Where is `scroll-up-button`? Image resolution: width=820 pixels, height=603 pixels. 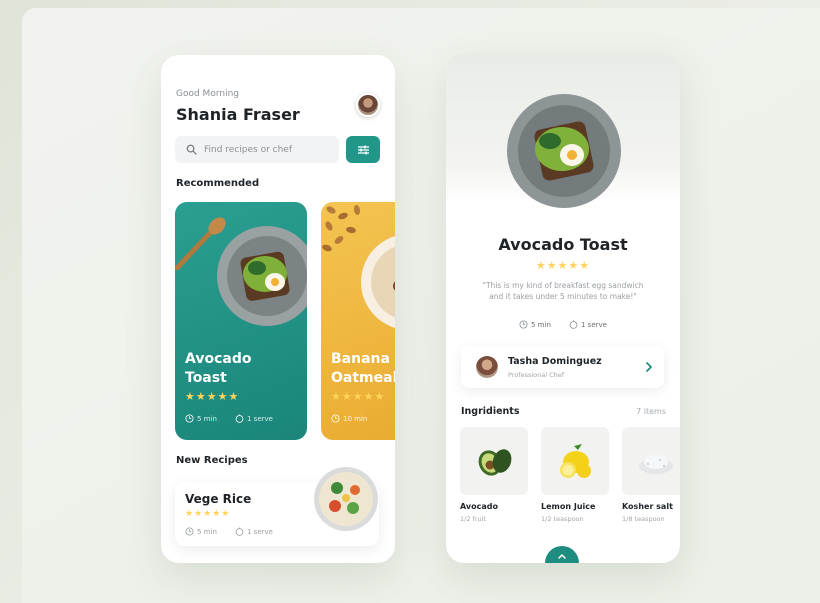
scroll-up-button is located at coordinates (562, 554).